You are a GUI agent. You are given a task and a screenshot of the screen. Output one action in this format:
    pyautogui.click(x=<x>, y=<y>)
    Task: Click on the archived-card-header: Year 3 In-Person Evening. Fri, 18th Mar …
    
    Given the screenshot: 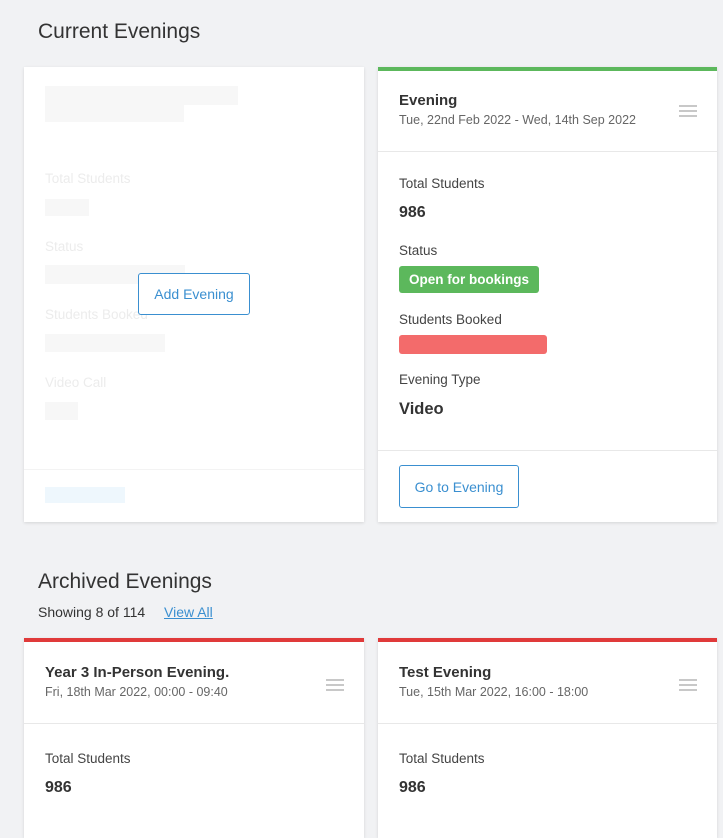 What is the action you would take?
    pyautogui.click(x=194, y=683)
    